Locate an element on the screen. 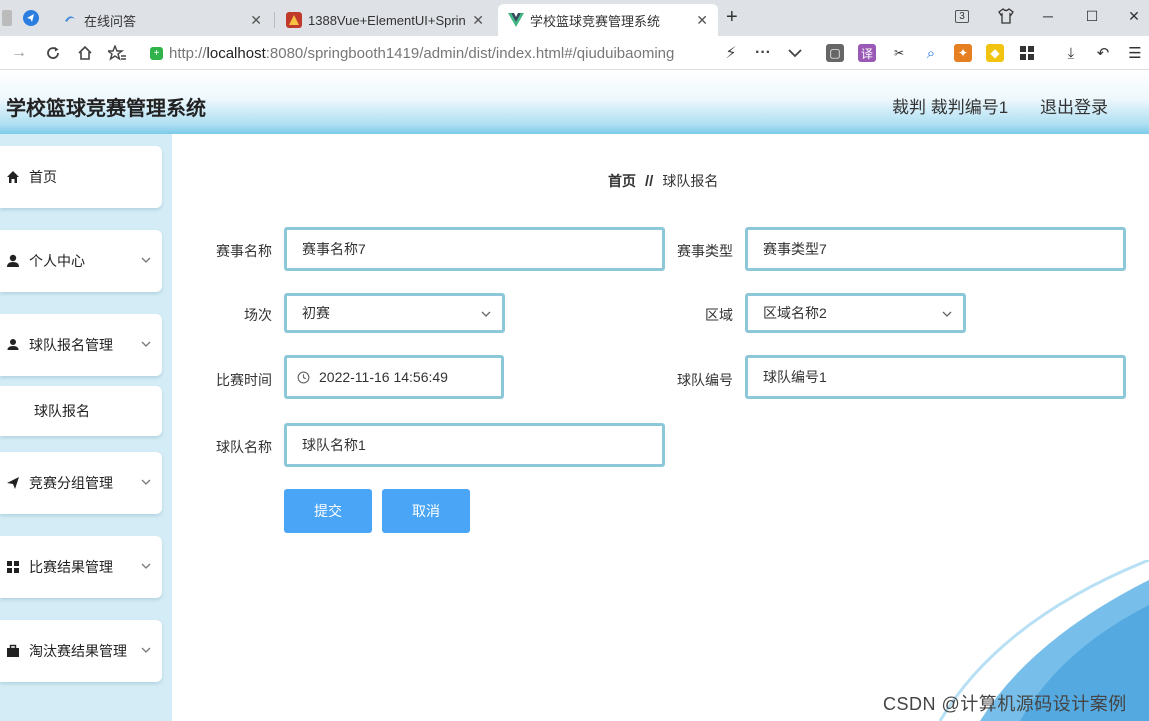 Image resolution: width=1149 pixels, height=721 pixels. tab-project: 1388Vue+ElementUI+Sprin ✕ is located at coordinates (385, 20).